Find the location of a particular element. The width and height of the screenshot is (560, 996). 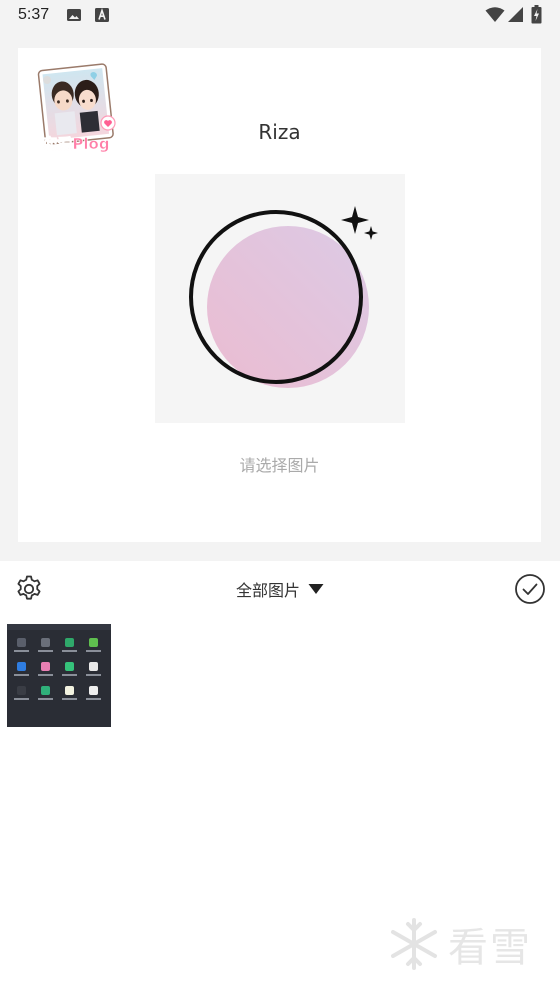

snowflake-icon is located at coordinates (414, 944).